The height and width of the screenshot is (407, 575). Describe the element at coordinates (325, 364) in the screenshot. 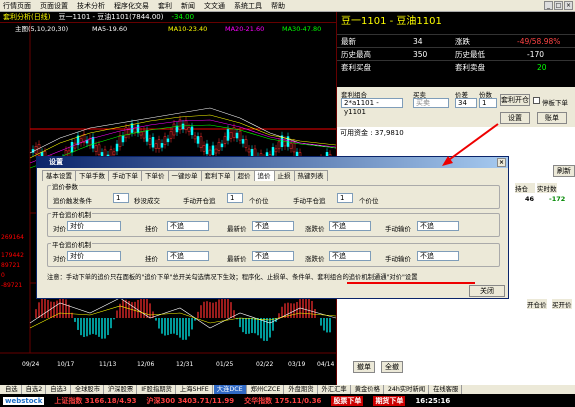

I see `date-label: 04/14` at that location.